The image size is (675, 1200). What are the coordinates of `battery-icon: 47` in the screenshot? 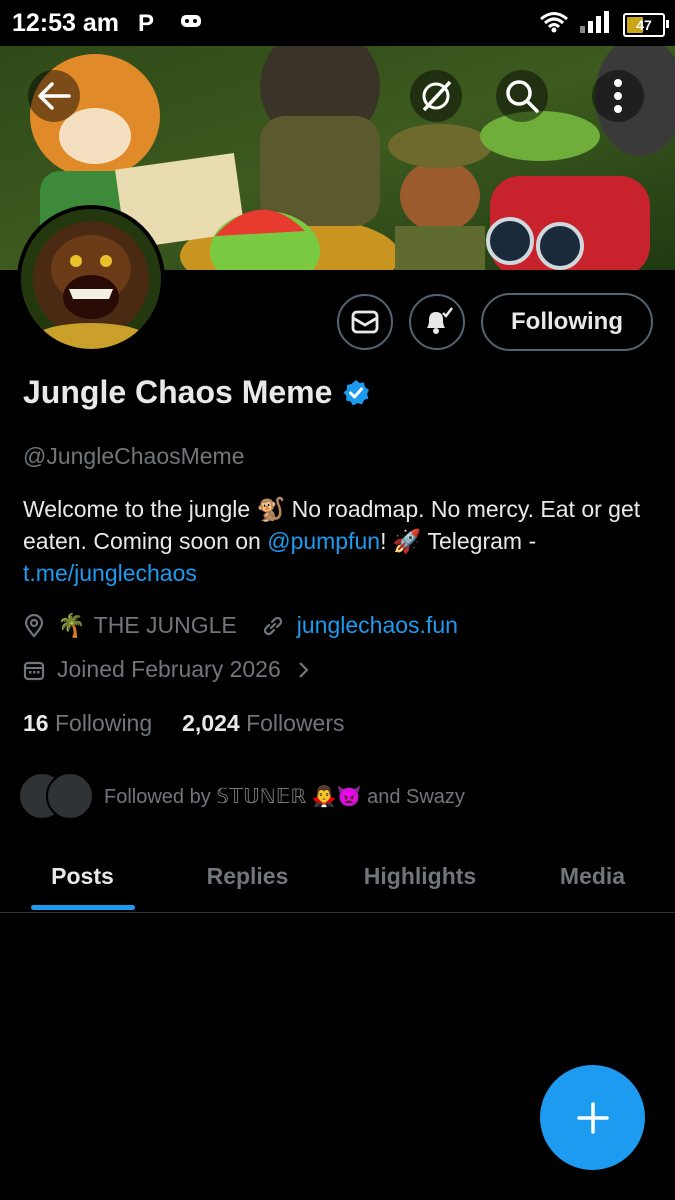 It's located at (646, 24).